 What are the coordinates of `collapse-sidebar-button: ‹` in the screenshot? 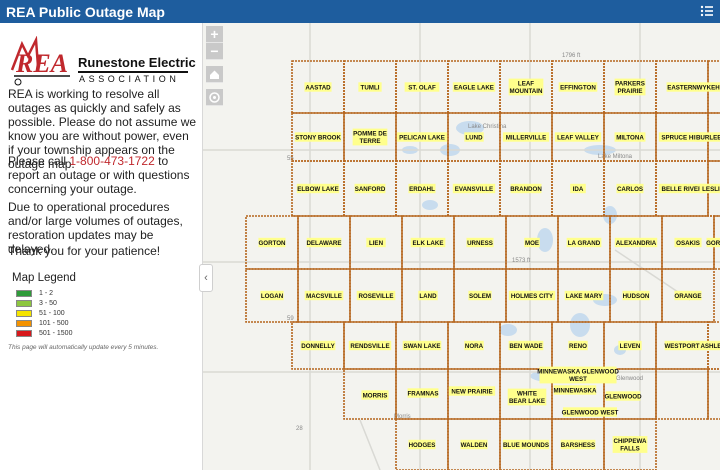 It's located at (206, 278).